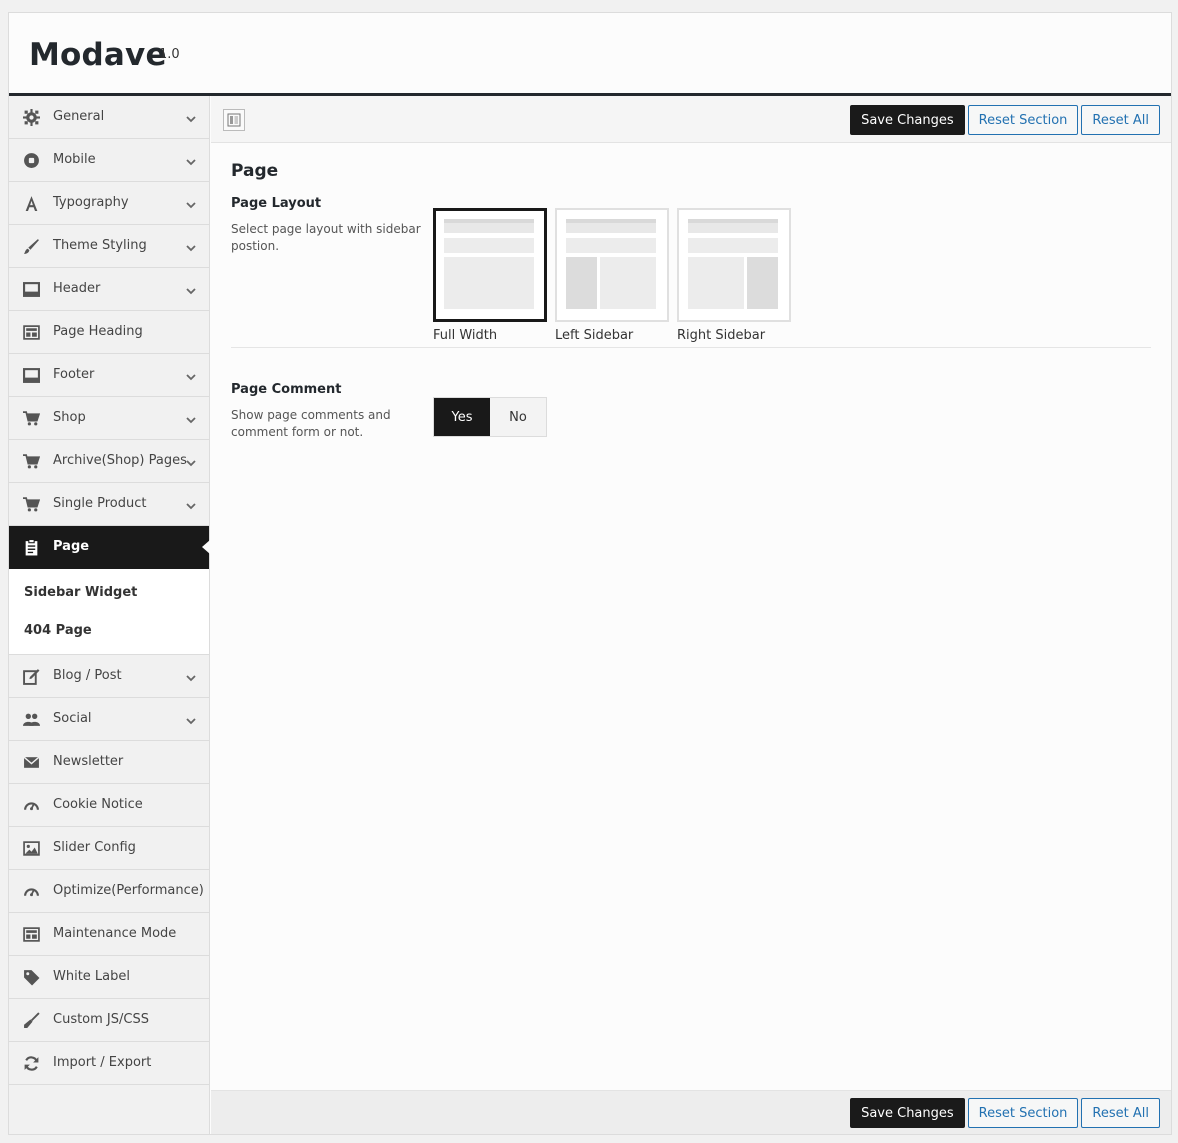  What do you see at coordinates (691, 119) in the screenshot?
I see `top-toolbar: Save Changes Reset Section Reset All` at bounding box center [691, 119].